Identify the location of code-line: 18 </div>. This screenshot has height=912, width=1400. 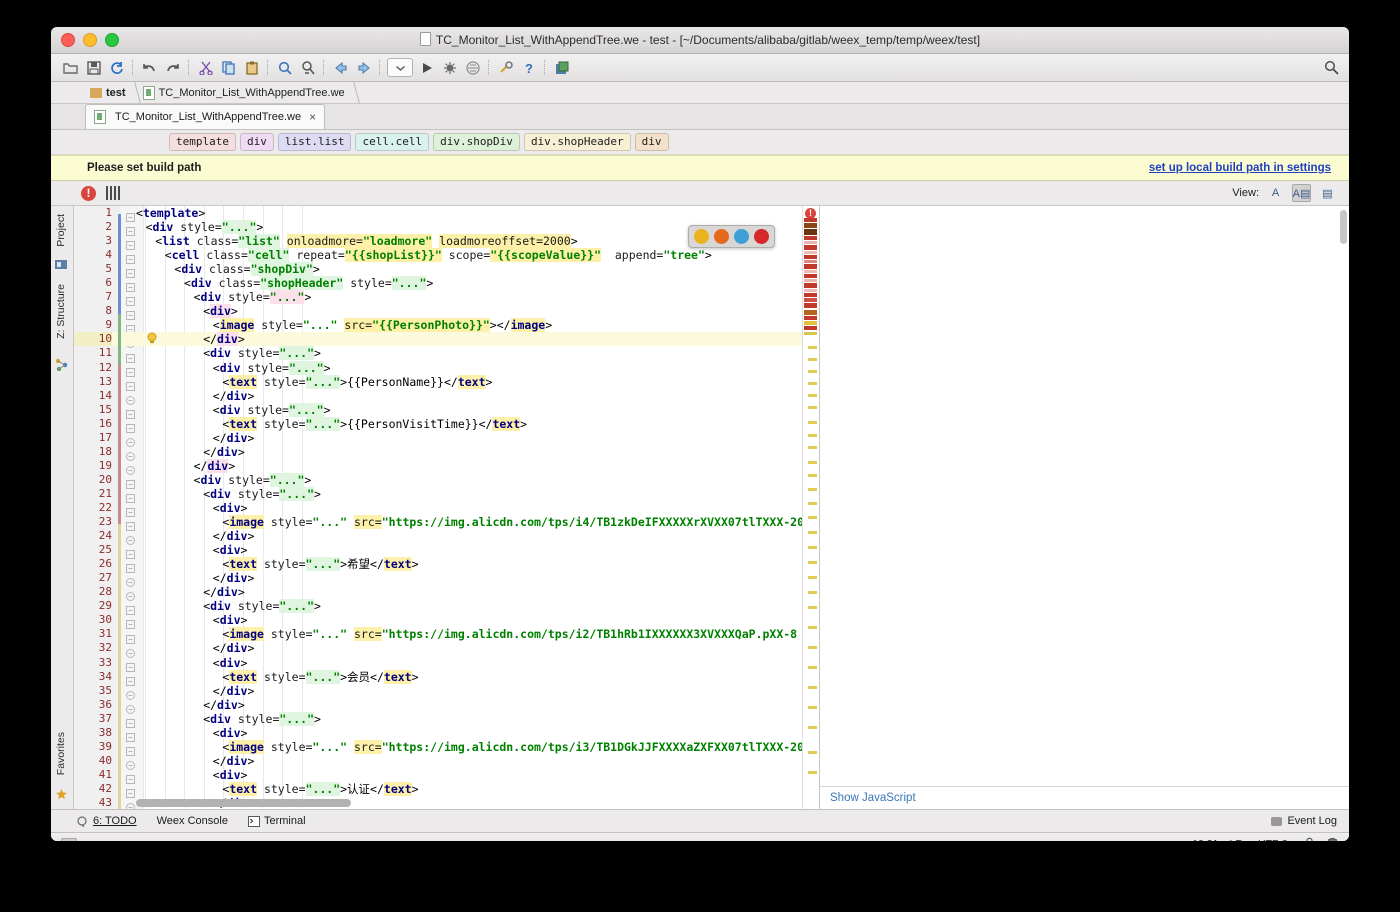
(446, 452).